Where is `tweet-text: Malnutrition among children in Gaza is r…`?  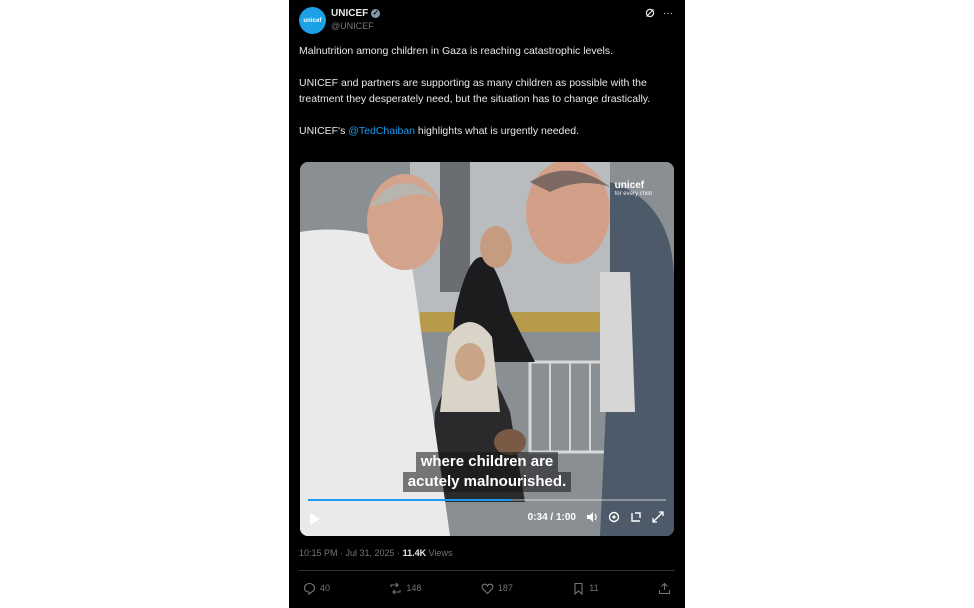
tweet-text: Malnutrition among children in Gaza is r… is located at coordinates (485, 99).